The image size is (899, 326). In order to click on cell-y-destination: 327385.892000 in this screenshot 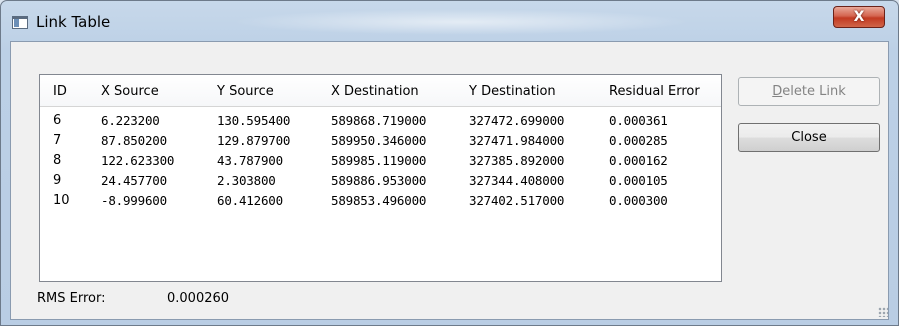, I will do `click(517, 160)`.